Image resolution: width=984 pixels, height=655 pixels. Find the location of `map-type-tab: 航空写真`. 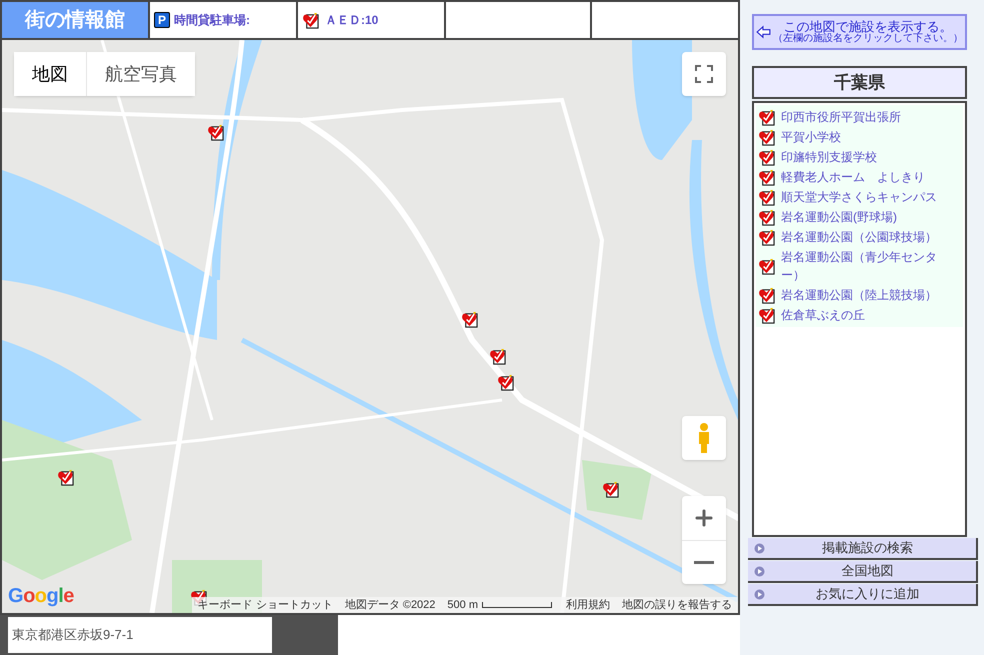

map-type-tab: 航空写真 is located at coordinates (140, 74).